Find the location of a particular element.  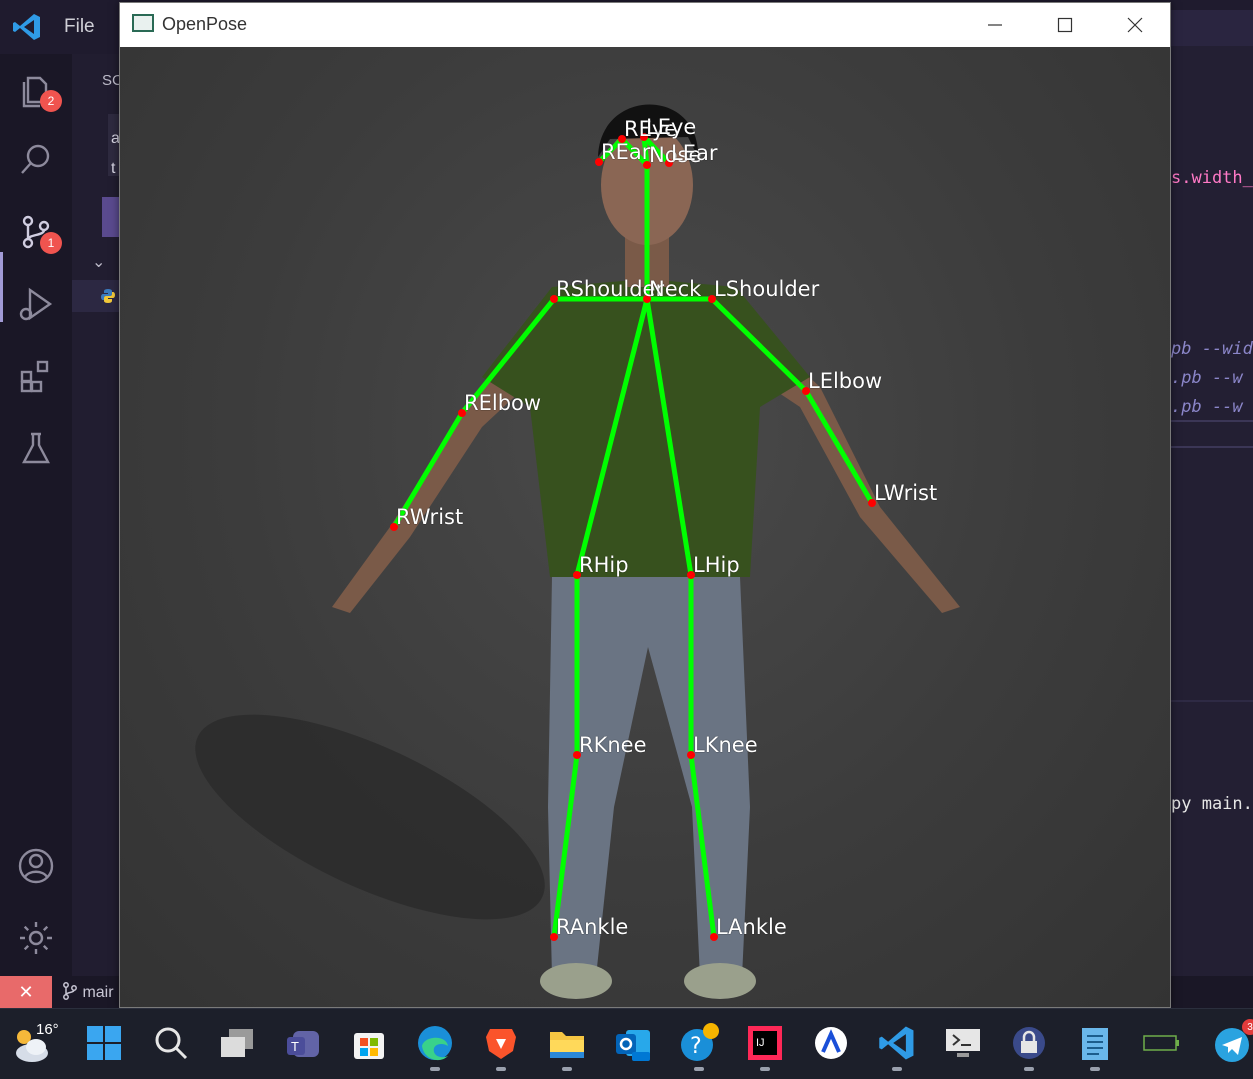

battery-glyph-icon is located at coordinates (1161, 1043).